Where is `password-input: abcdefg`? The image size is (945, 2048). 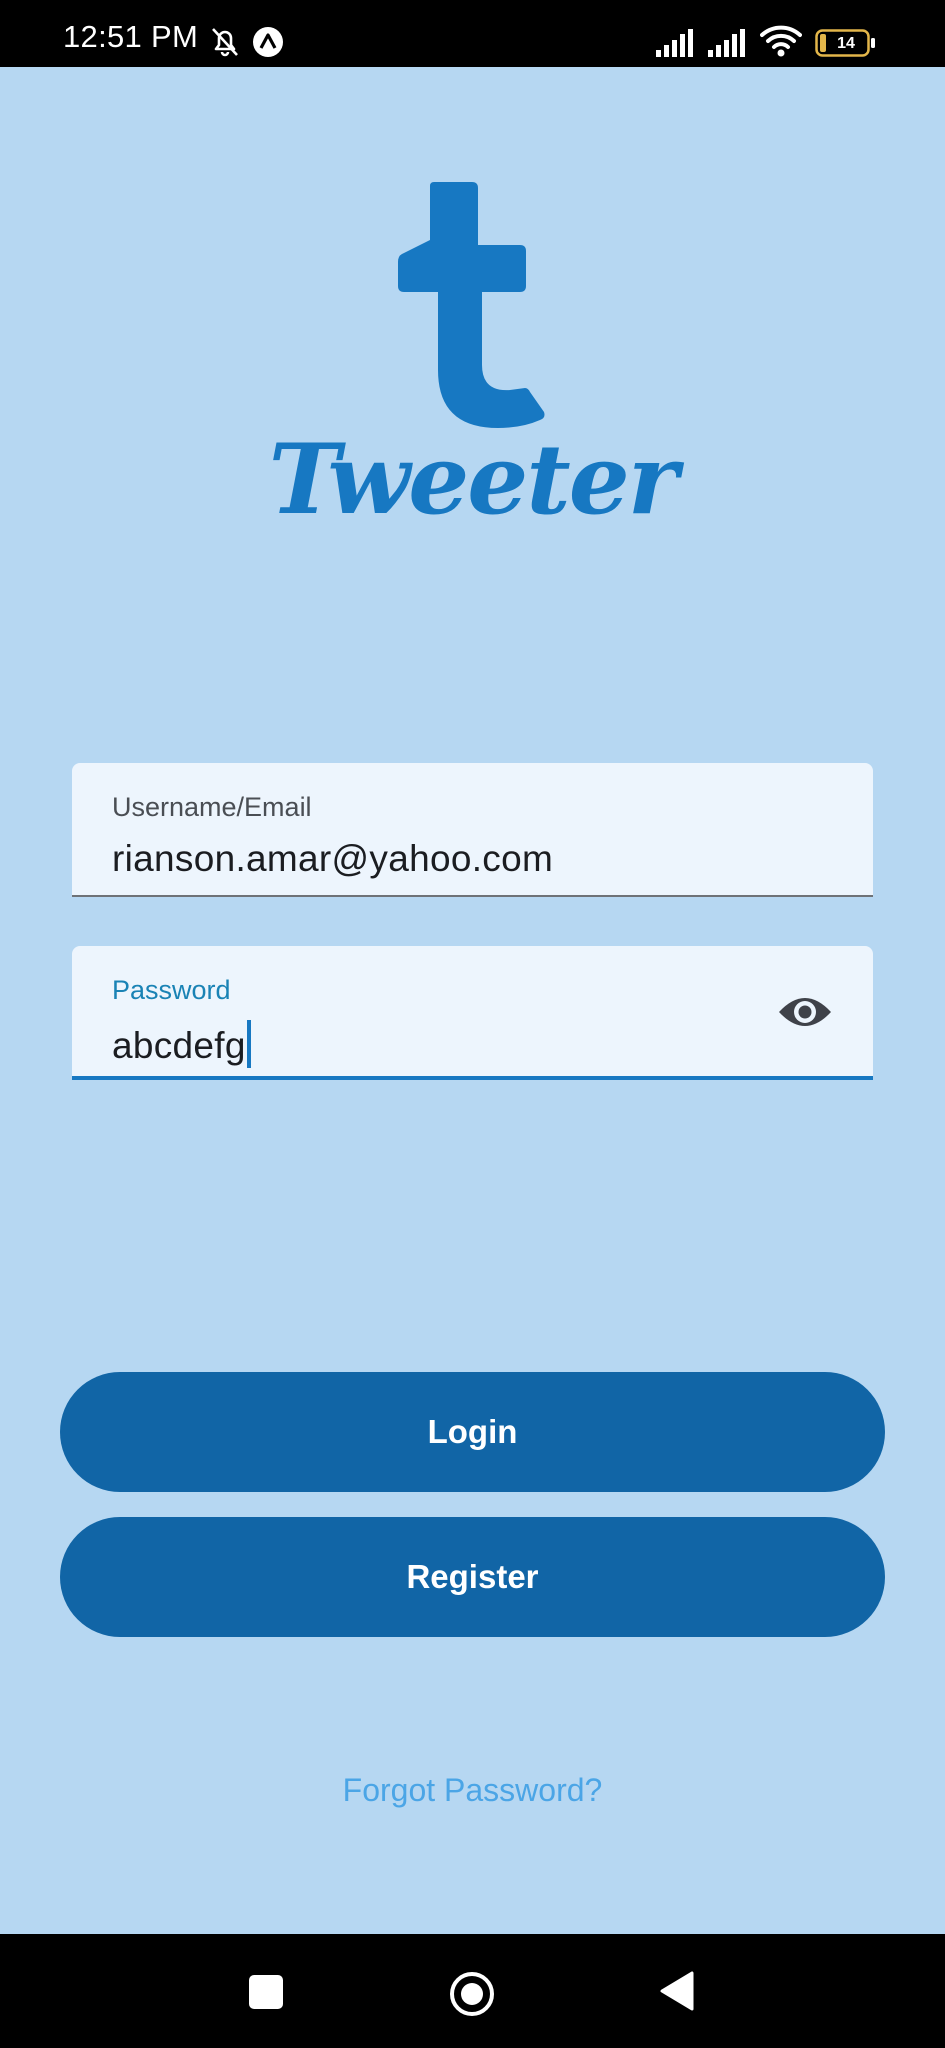 password-input: abcdefg is located at coordinates (181, 1044).